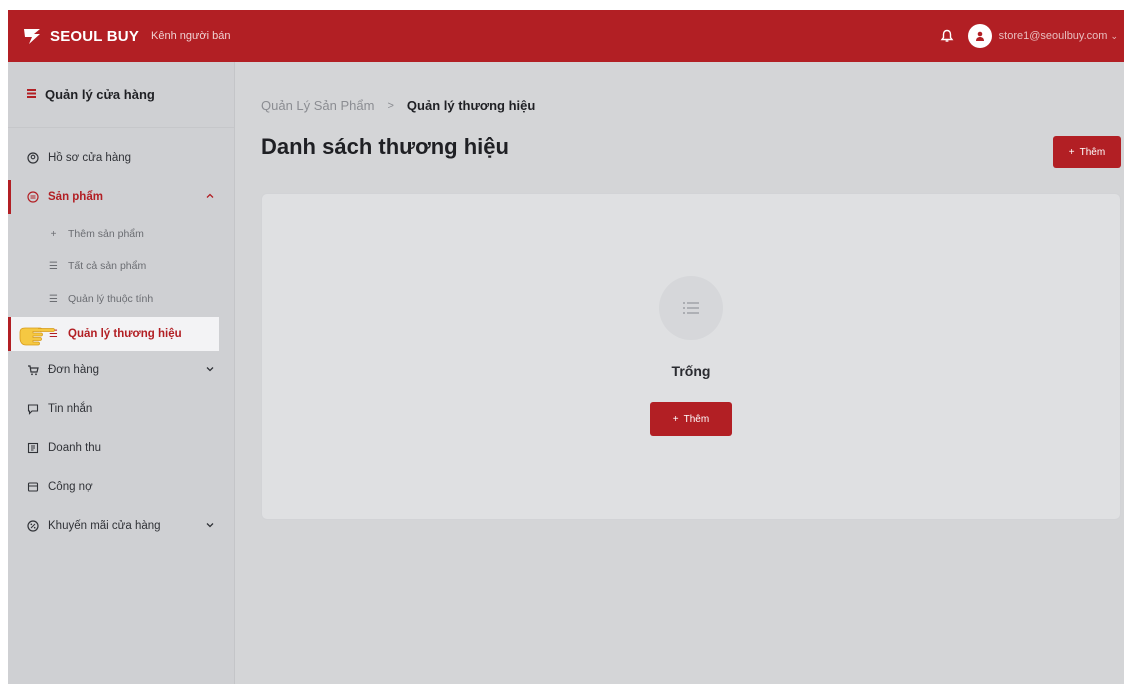 The height and width of the screenshot is (684, 1124). I want to click on chevron-up-icon, so click(210, 196).